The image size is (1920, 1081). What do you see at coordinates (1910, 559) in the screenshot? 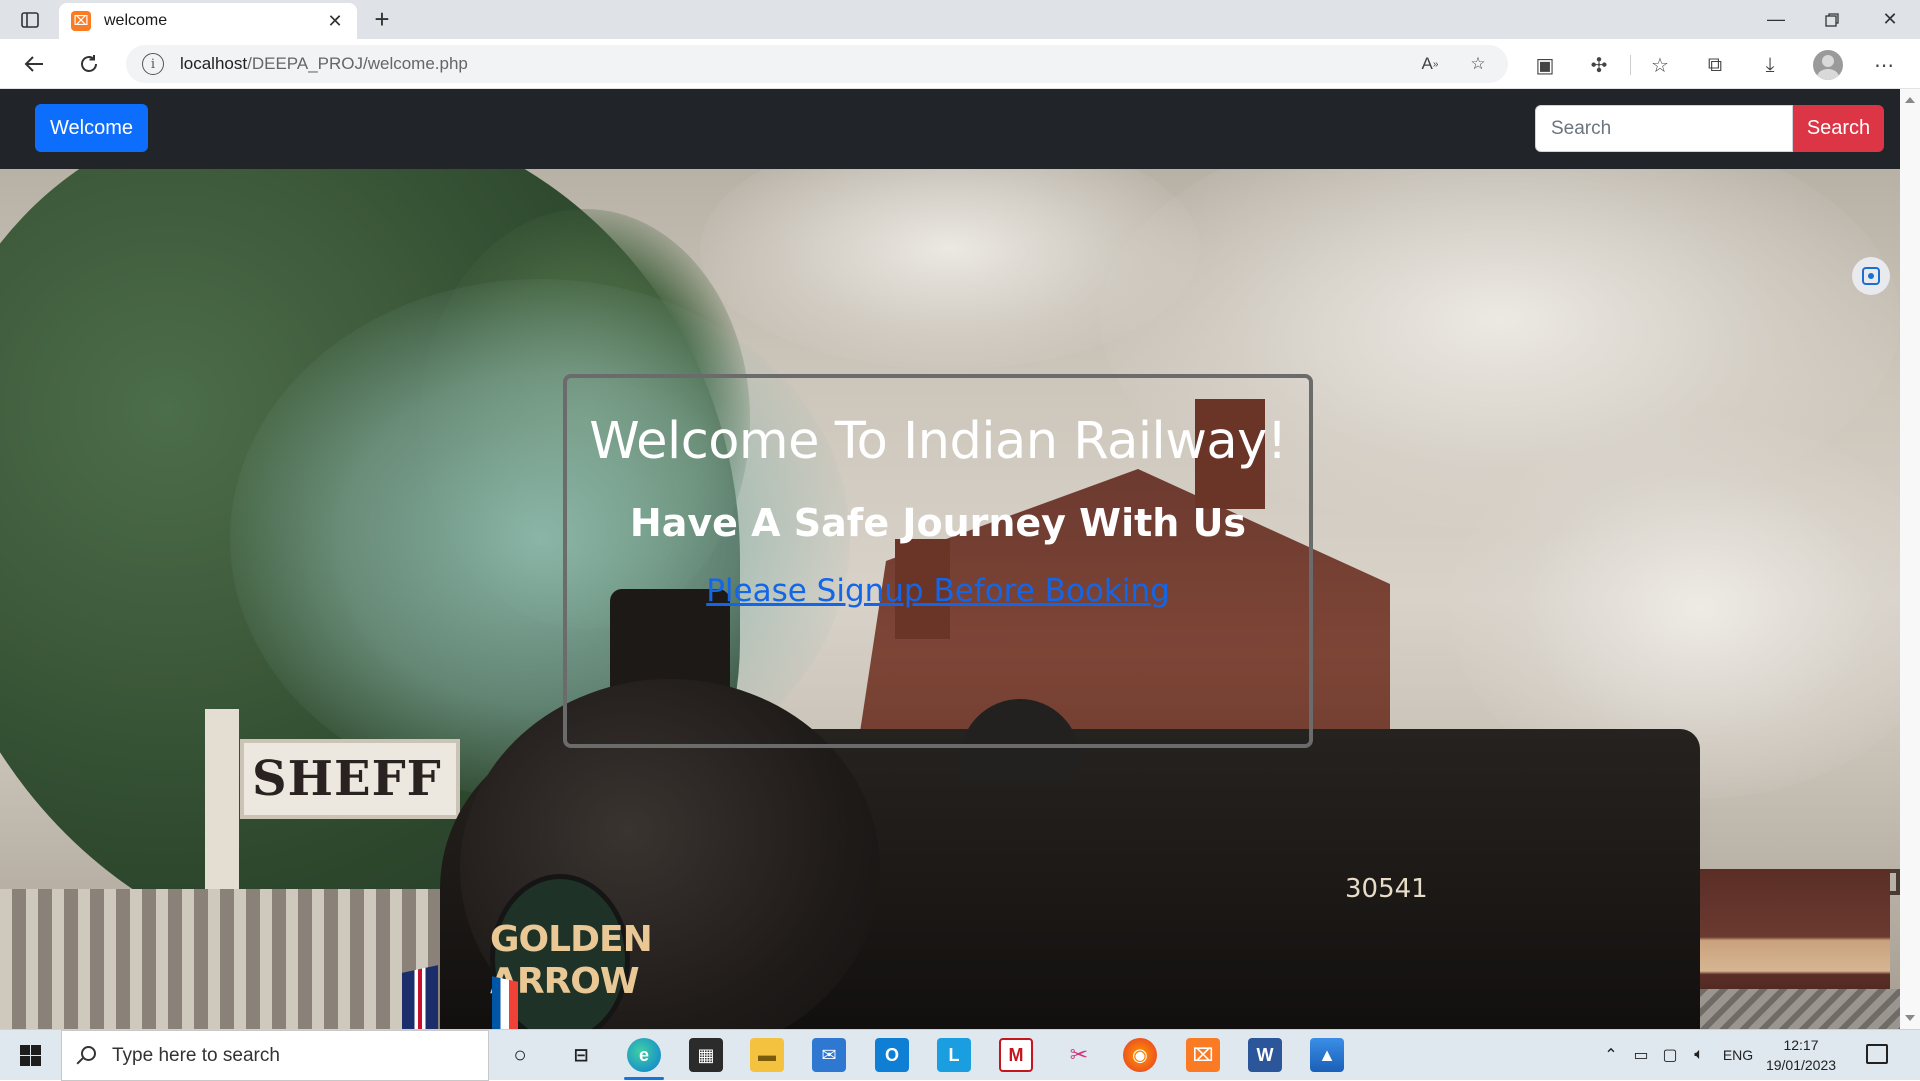
I see `page-scrollbar` at bounding box center [1910, 559].